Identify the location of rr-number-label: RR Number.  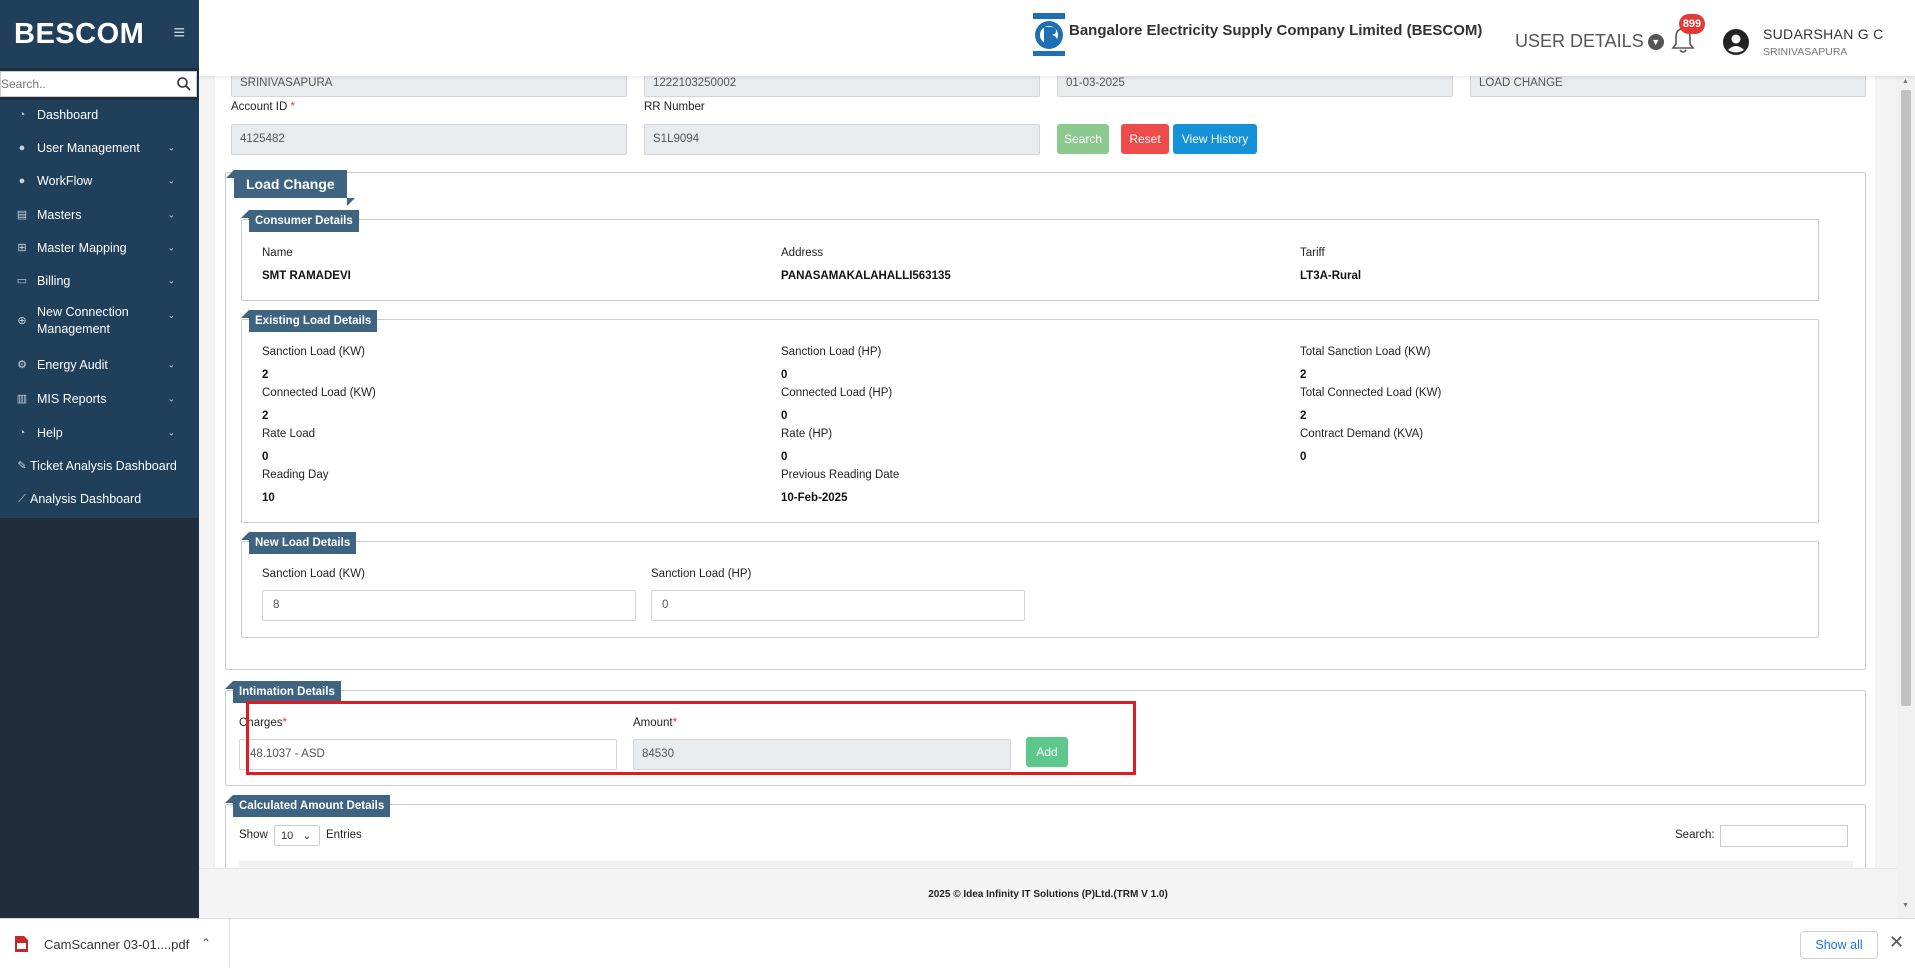
(674, 107).